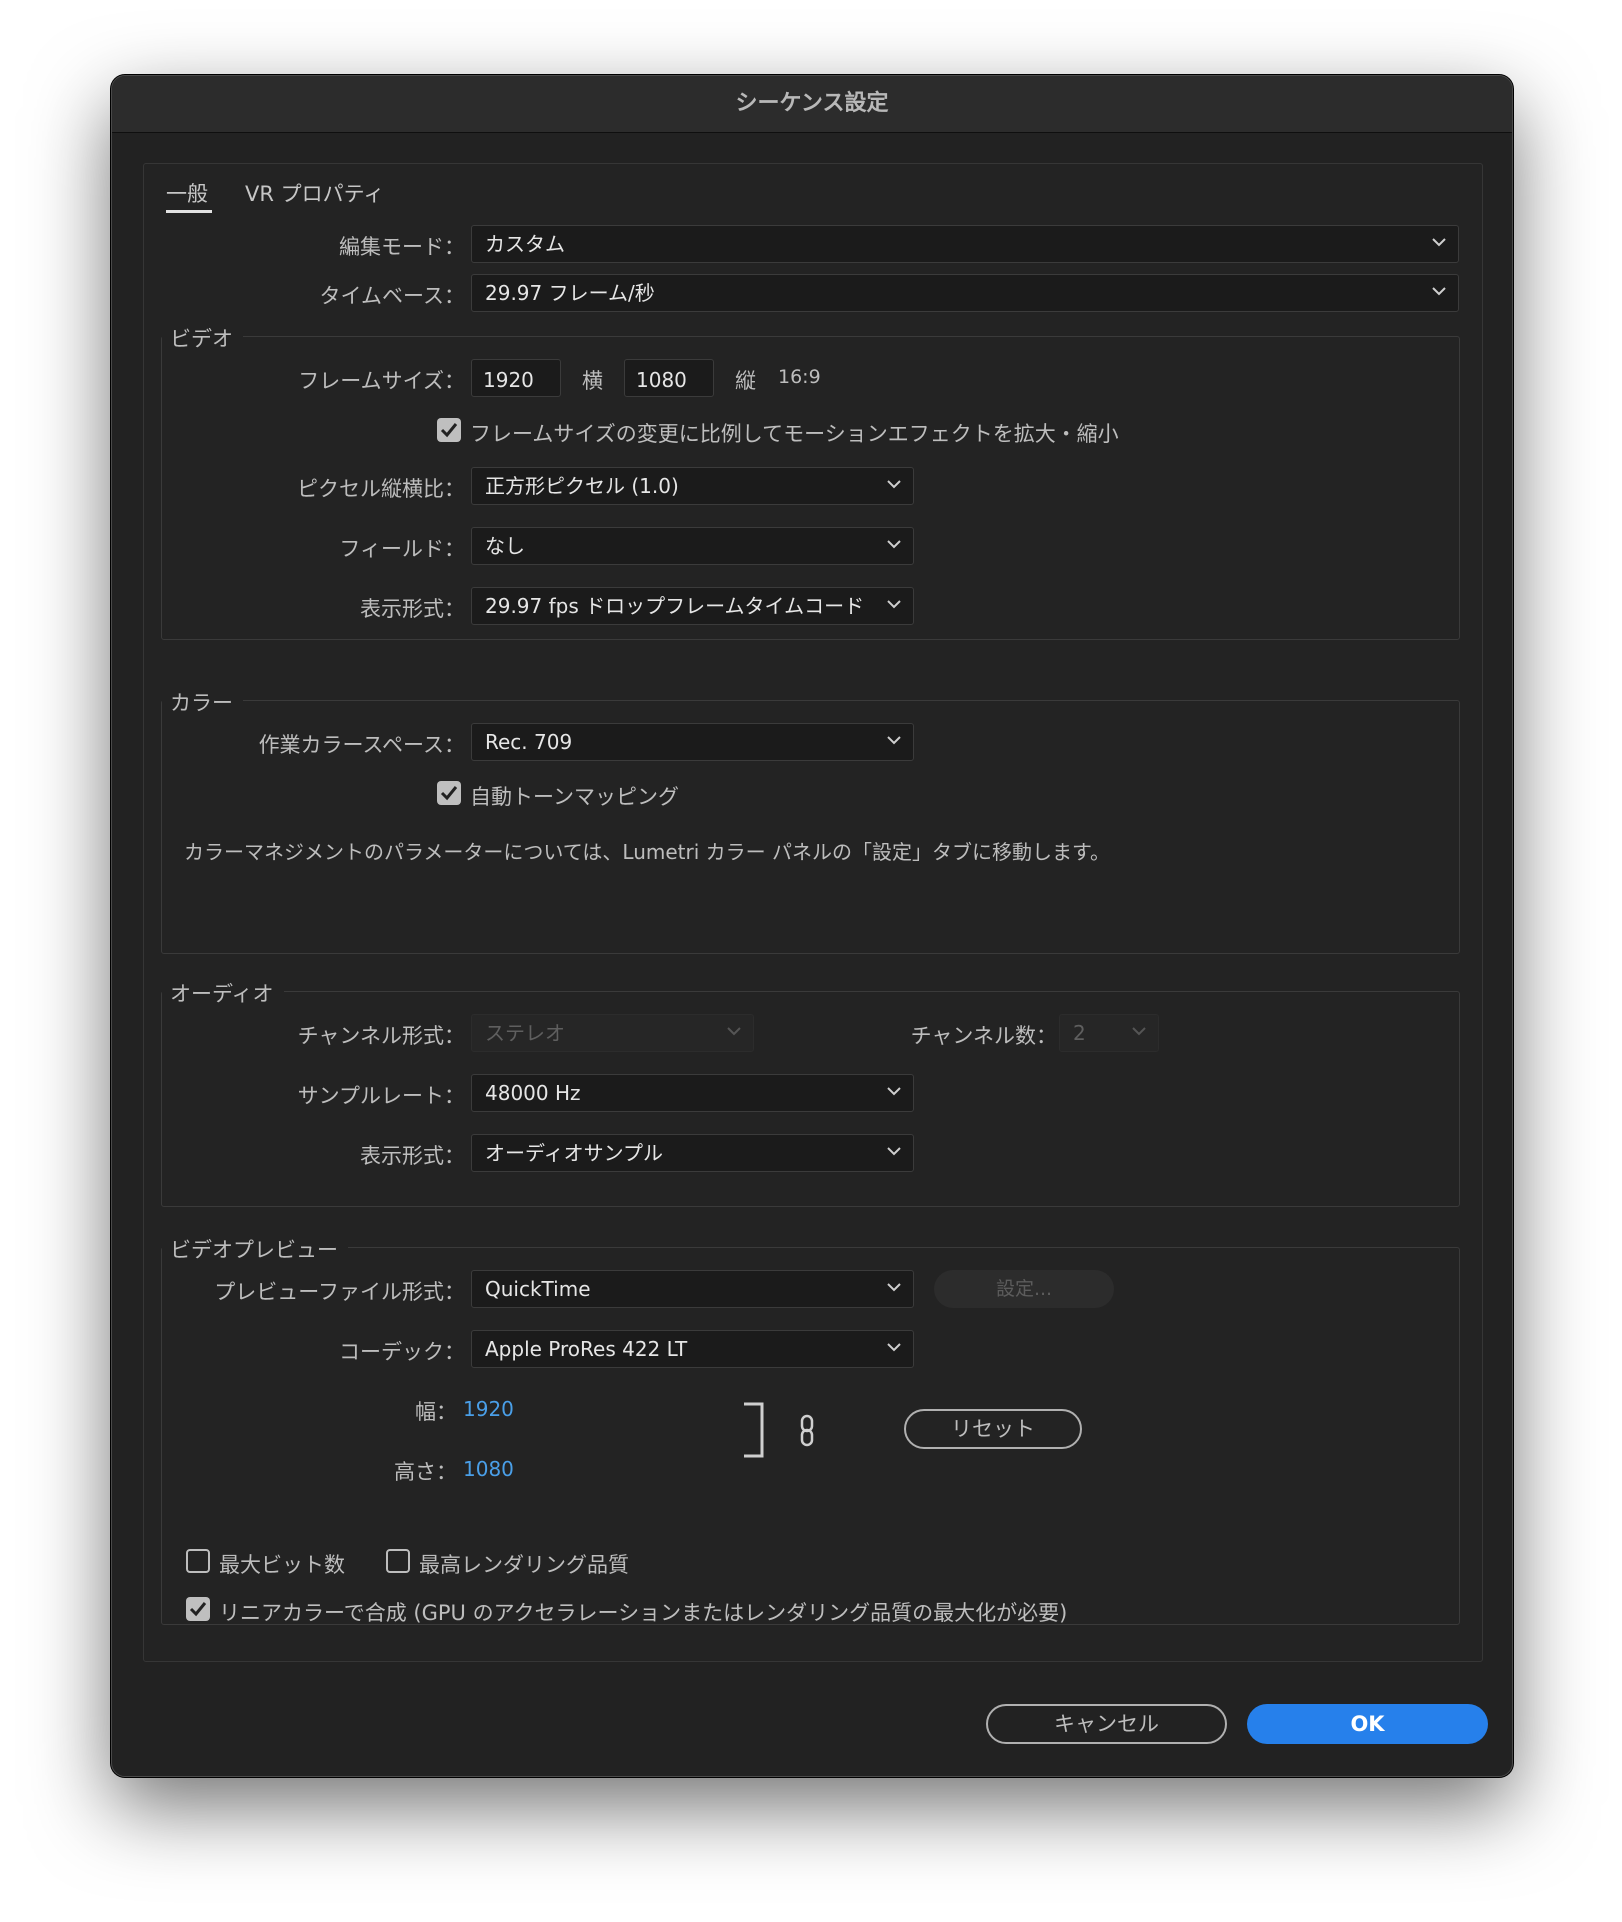 This screenshot has height=1922, width=1622. Describe the element at coordinates (965, 293) in the screenshot. I see `timebase-select: 29.97 フレーム/秒` at that location.